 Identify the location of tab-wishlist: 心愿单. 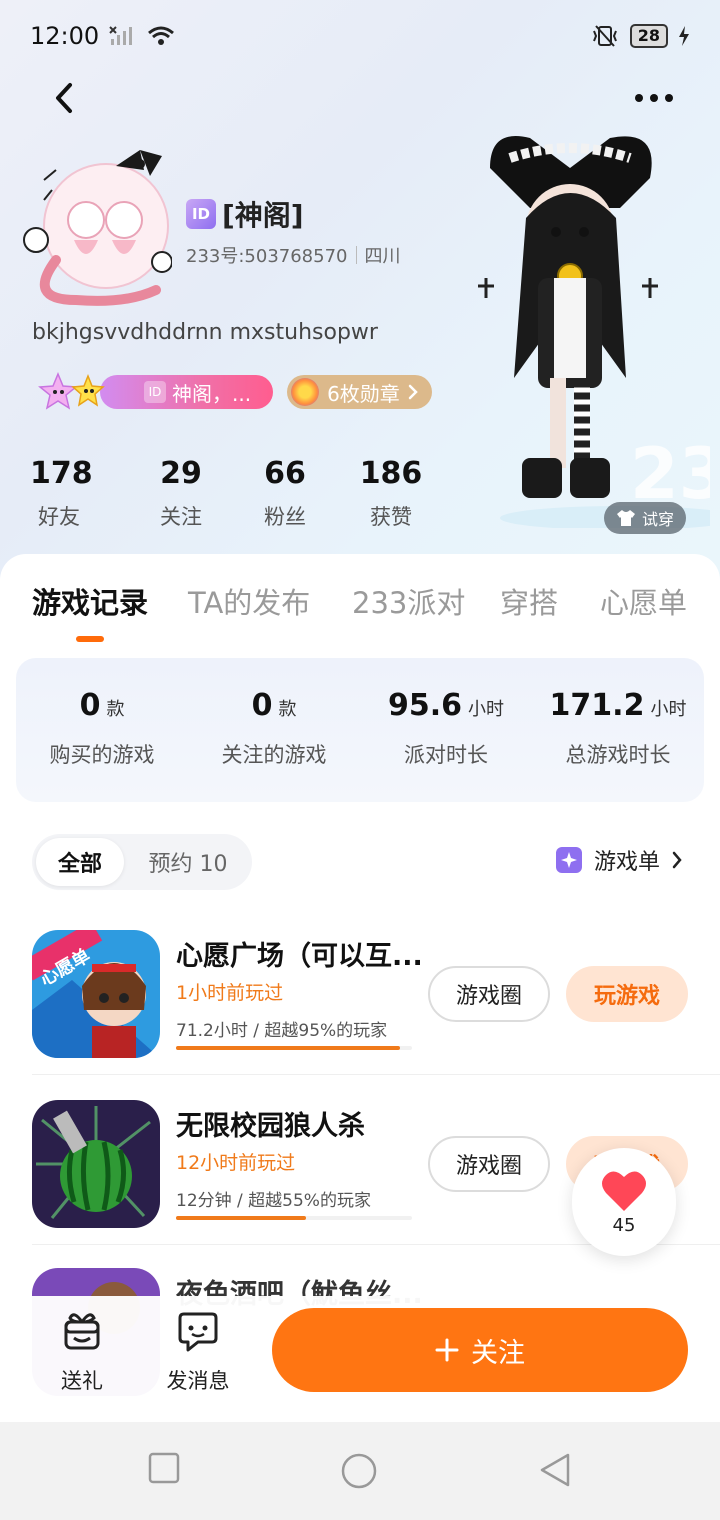
(643, 601).